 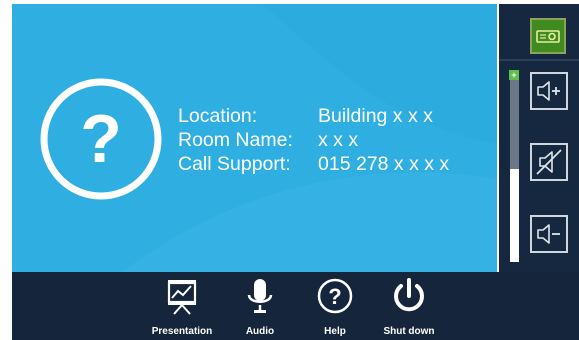 I want to click on location-value: Building x x x, so click(x=375, y=116).